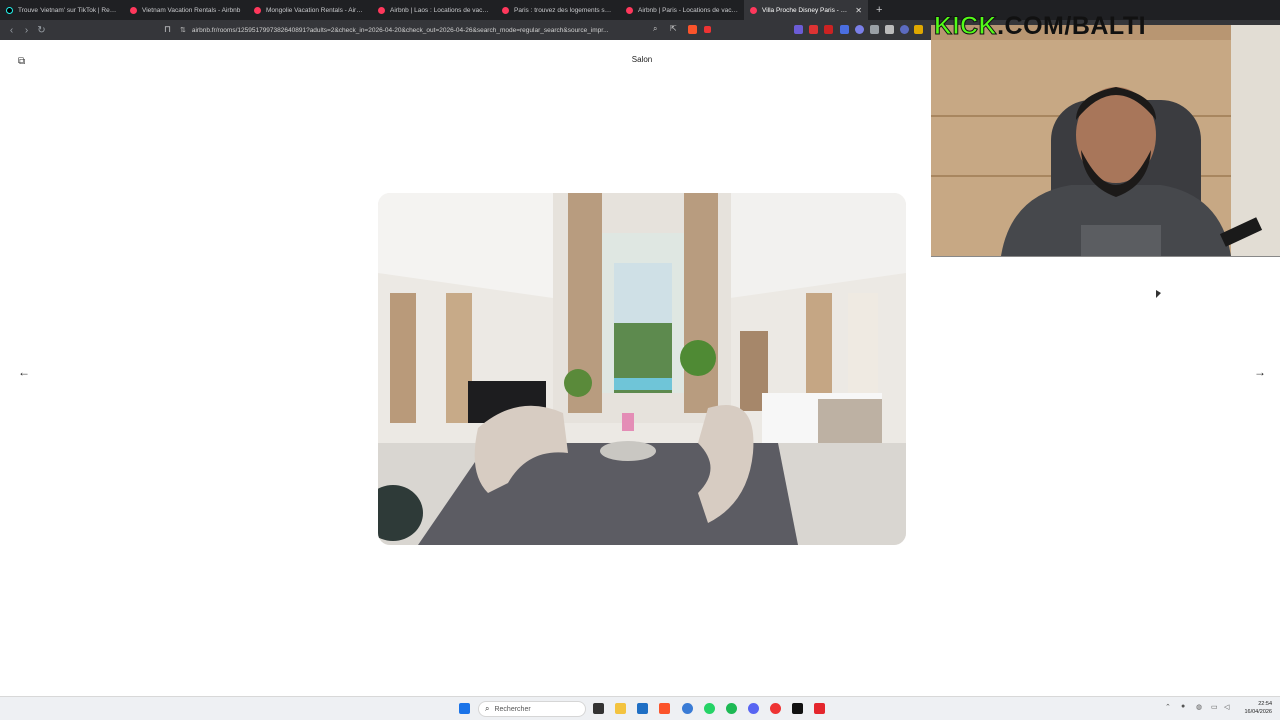 This screenshot has width=1280, height=720. I want to click on bookmark-icon: ⊓, so click(167, 29).